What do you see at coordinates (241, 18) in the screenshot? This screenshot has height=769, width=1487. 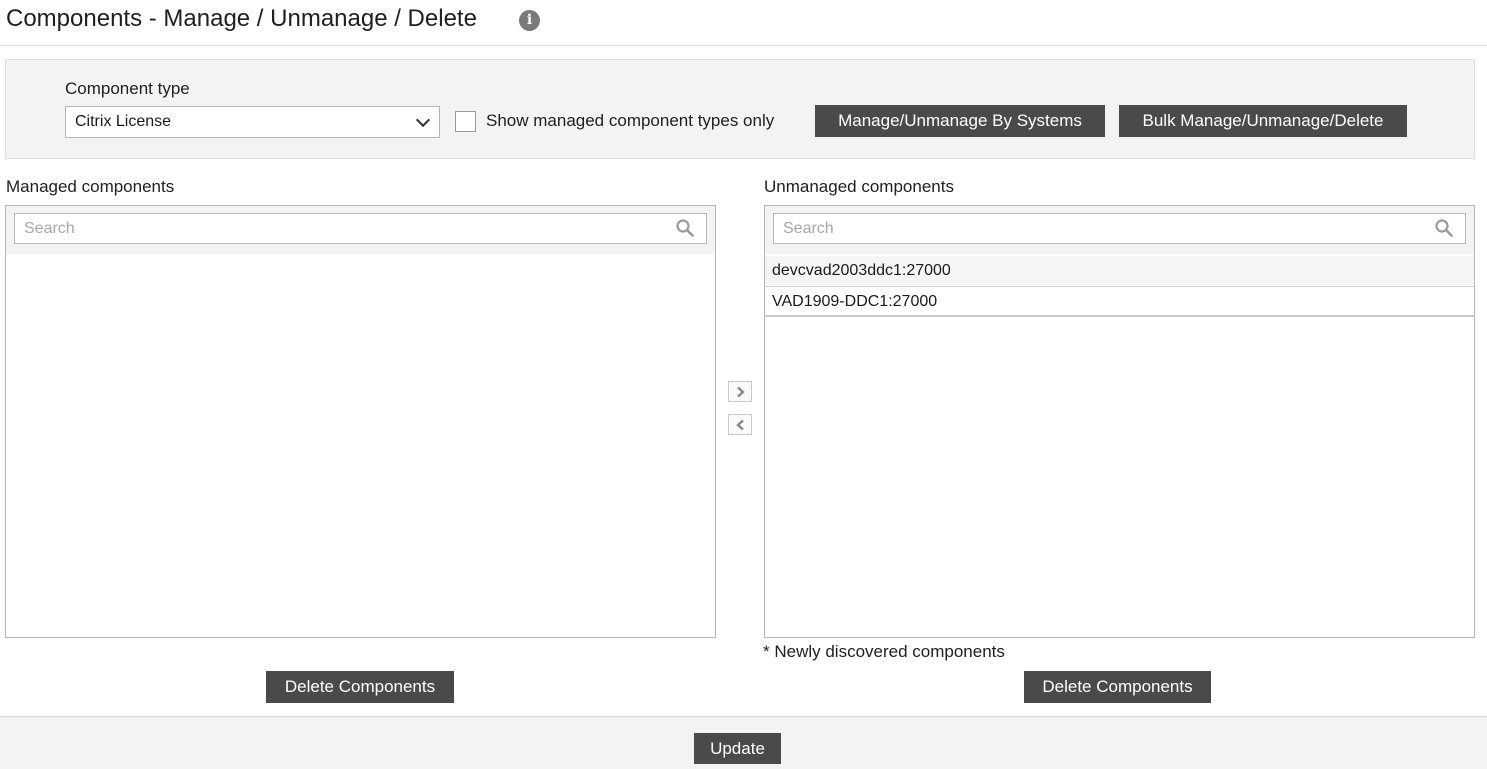 I see `page-title: Components - Manage / Unmanage / Delete` at bounding box center [241, 18].